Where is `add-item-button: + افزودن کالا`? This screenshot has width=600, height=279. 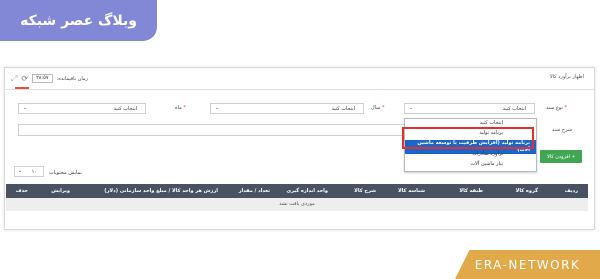 add-item-button: + افزودن کالا is located at coordinates (561, 156).